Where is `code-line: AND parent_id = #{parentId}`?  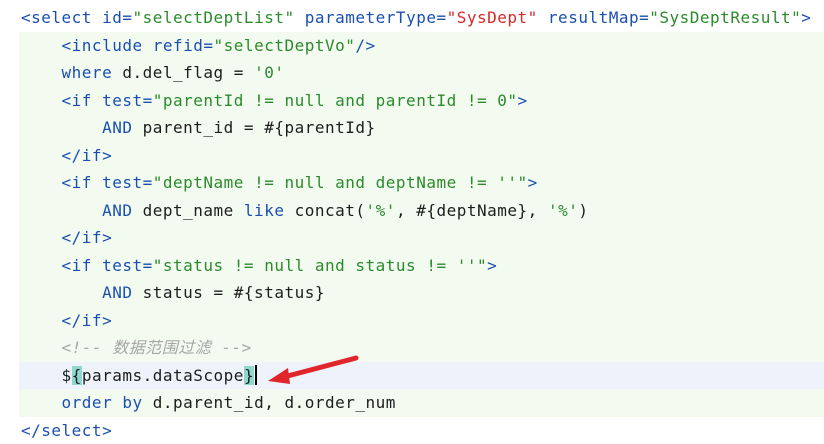 code-line: AND parent_id = #{parentId} is located at coordinates (421, 128).